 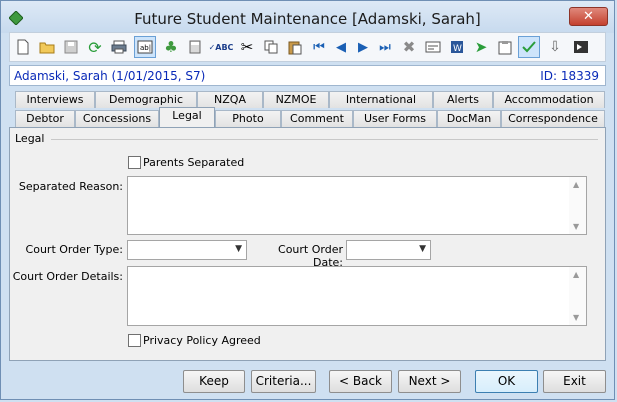 I want to click on tab-international: International, so click(x=381, y=99).